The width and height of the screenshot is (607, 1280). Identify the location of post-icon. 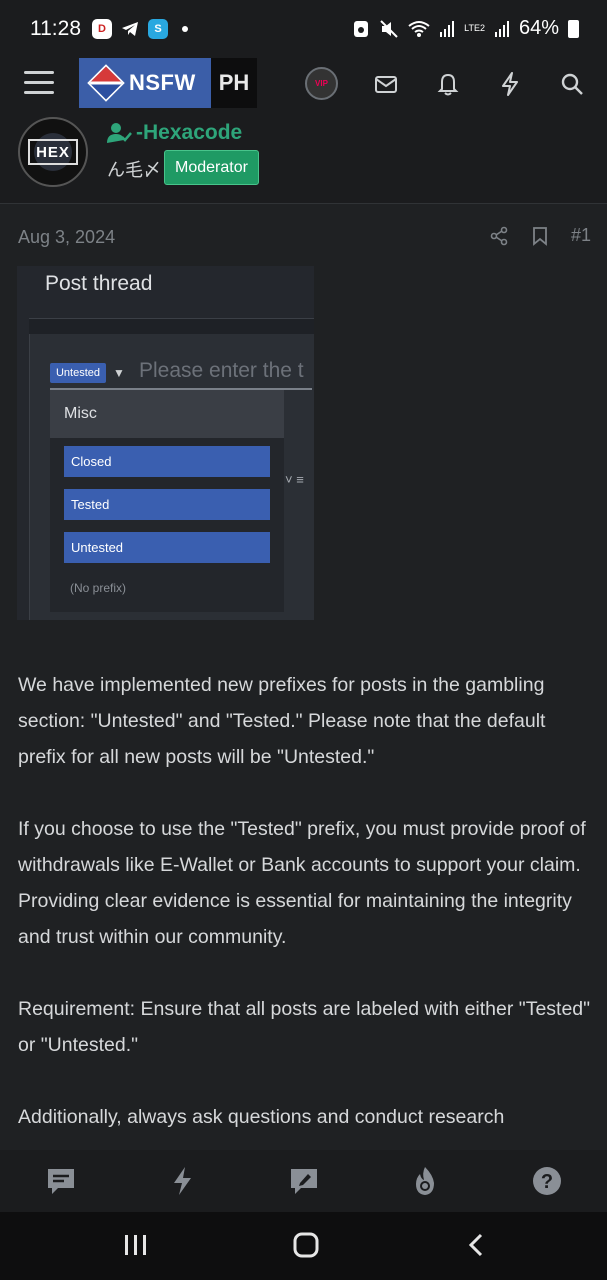
(304, 1181).